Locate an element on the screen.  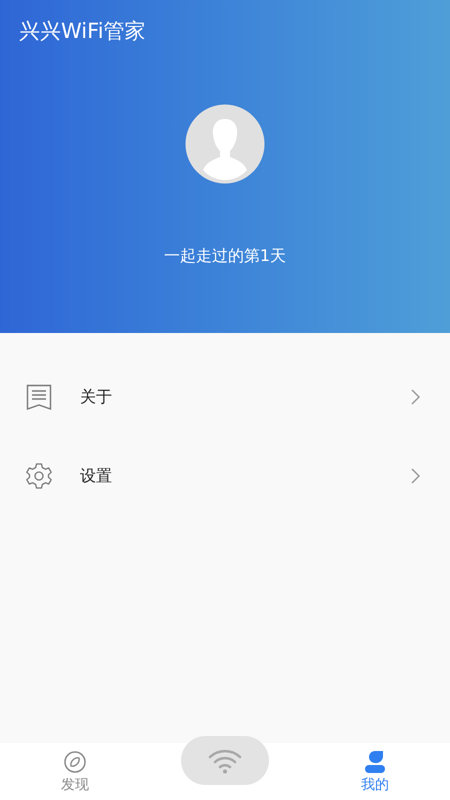
menu-item: 关于 is located at coordinates (225, 396).